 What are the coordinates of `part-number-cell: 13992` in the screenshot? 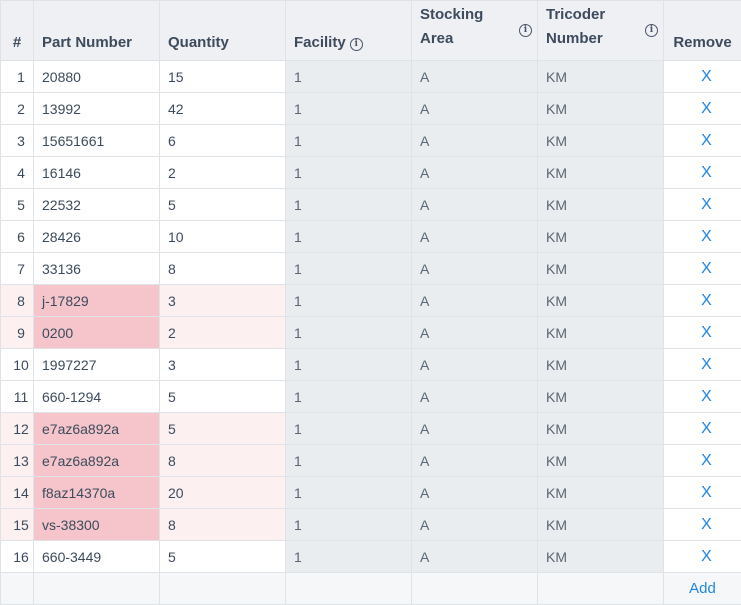 It's located at (97, 109).